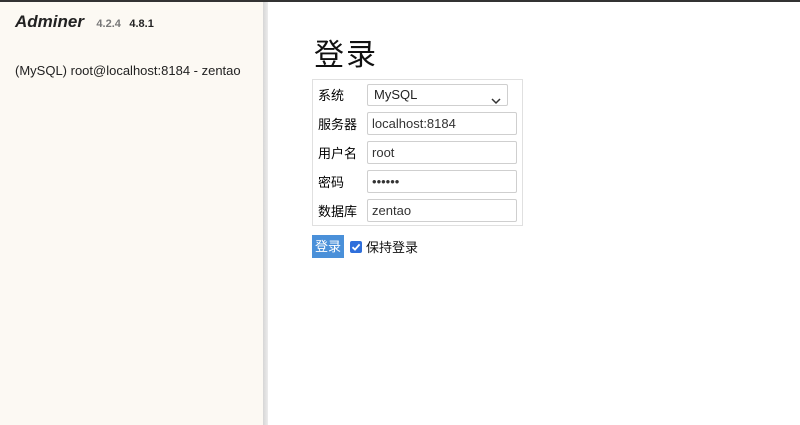  What do you see at coordinates (141, 24) in the screenshot?
I see `version-new-link: 4.8.1` at bounding box center [141, 24].